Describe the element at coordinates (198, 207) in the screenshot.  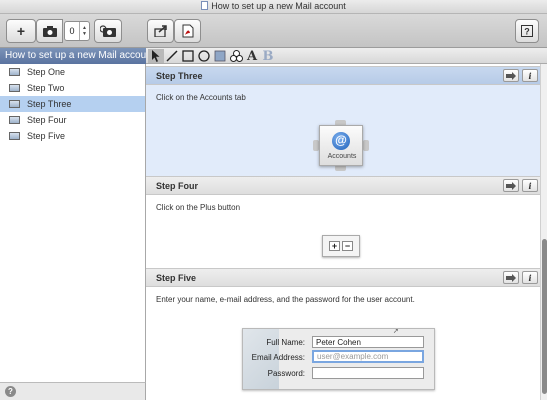
I see `step-instruction: Click on the Plus button` at that location.